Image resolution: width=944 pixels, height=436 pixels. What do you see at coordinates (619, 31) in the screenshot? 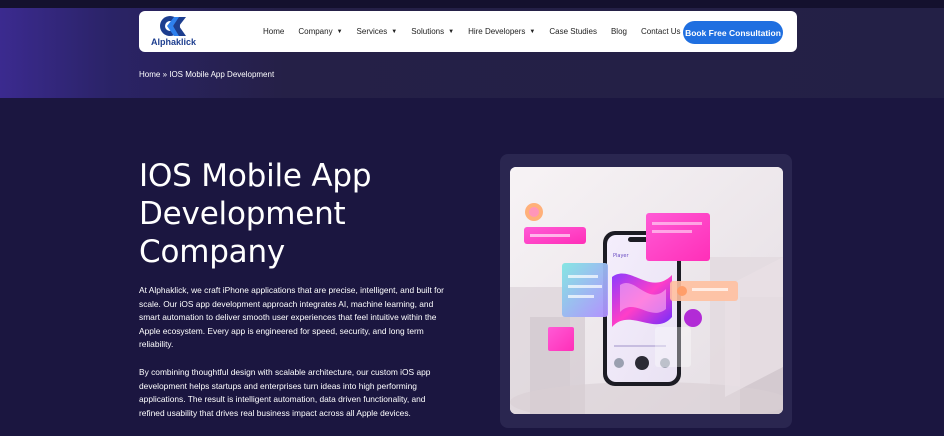
I see `nav-blog: Blog` at bounding box center [619, 31].